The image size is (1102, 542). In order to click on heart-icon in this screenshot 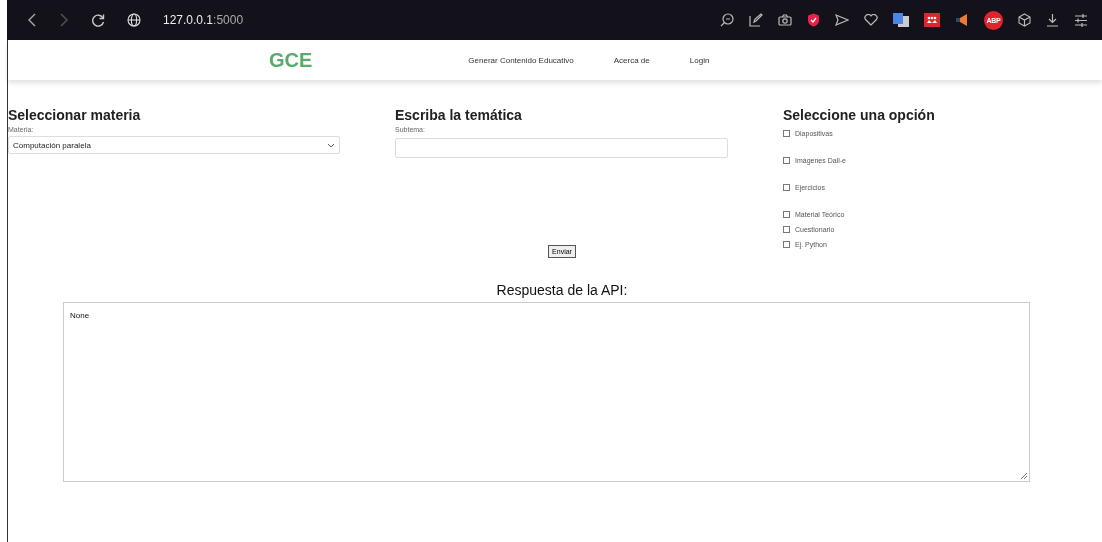, I will do `click(871, 20)`.